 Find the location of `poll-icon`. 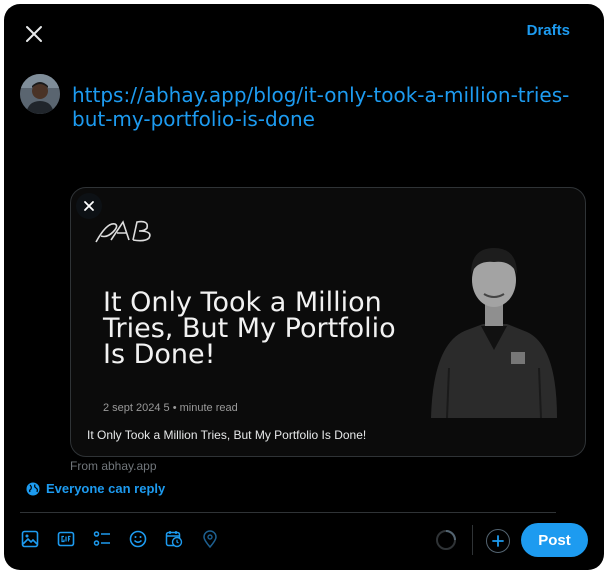

poll-icon is located at coordinates (101, 538).